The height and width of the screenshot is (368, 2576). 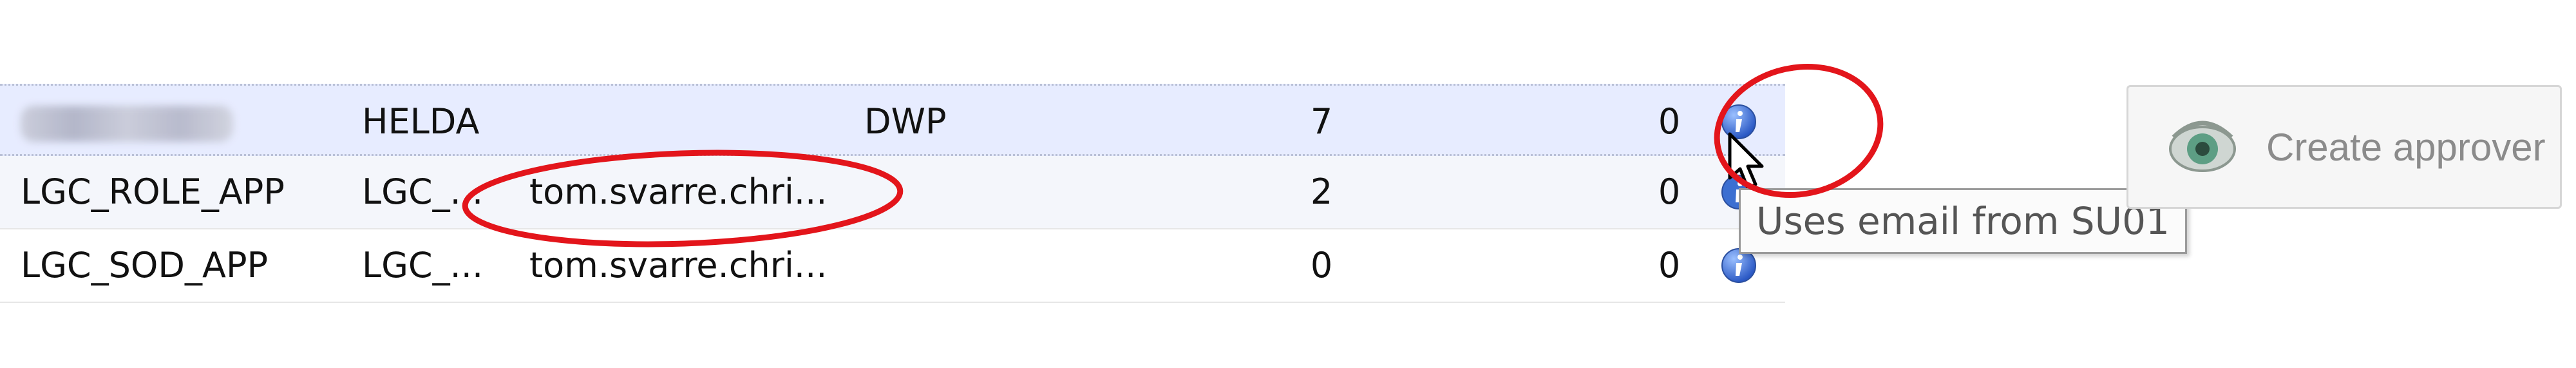 I want to click on create-approver-label: Create approver, so click(x=2406, y=147).